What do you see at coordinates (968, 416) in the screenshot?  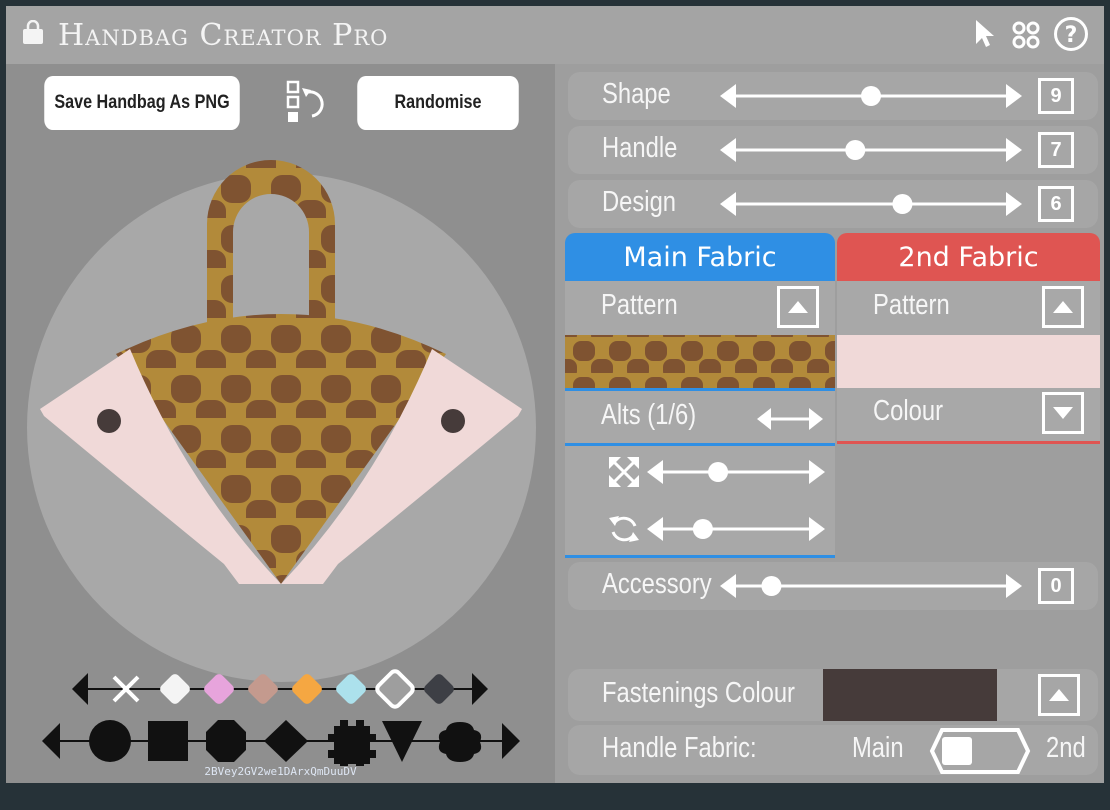 I see `second-colour-row: Colour` at bounding box center [968, 416].